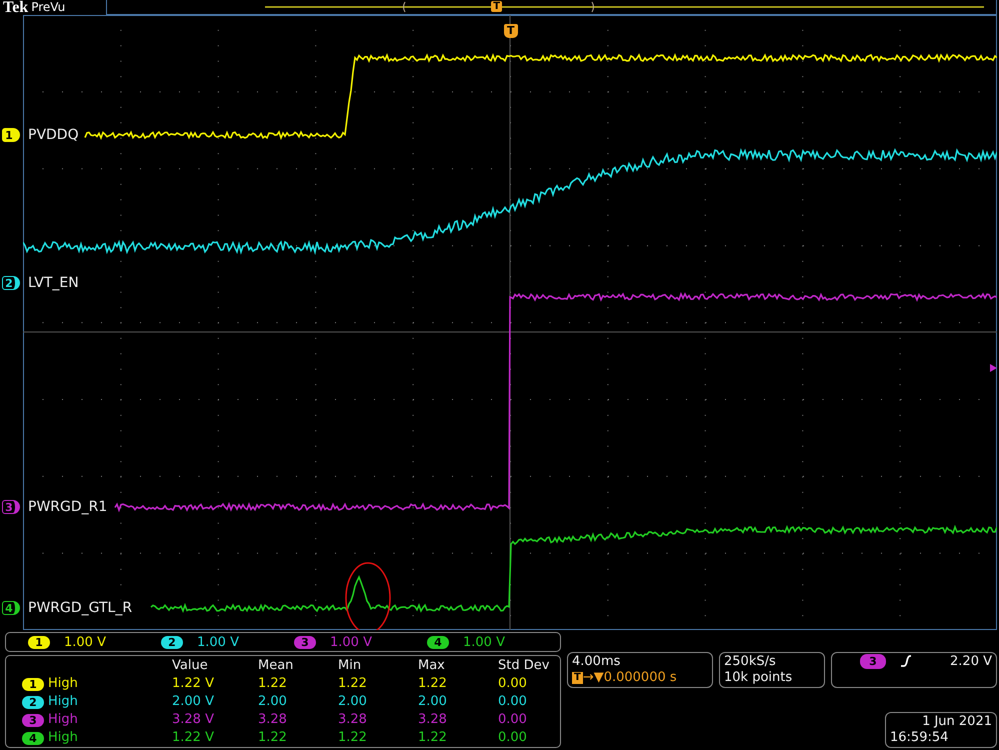  What do you see at coordinates (48, 7) in the screenshot?
I see `mode-label: PreVu` at bounding box center [48, 7].